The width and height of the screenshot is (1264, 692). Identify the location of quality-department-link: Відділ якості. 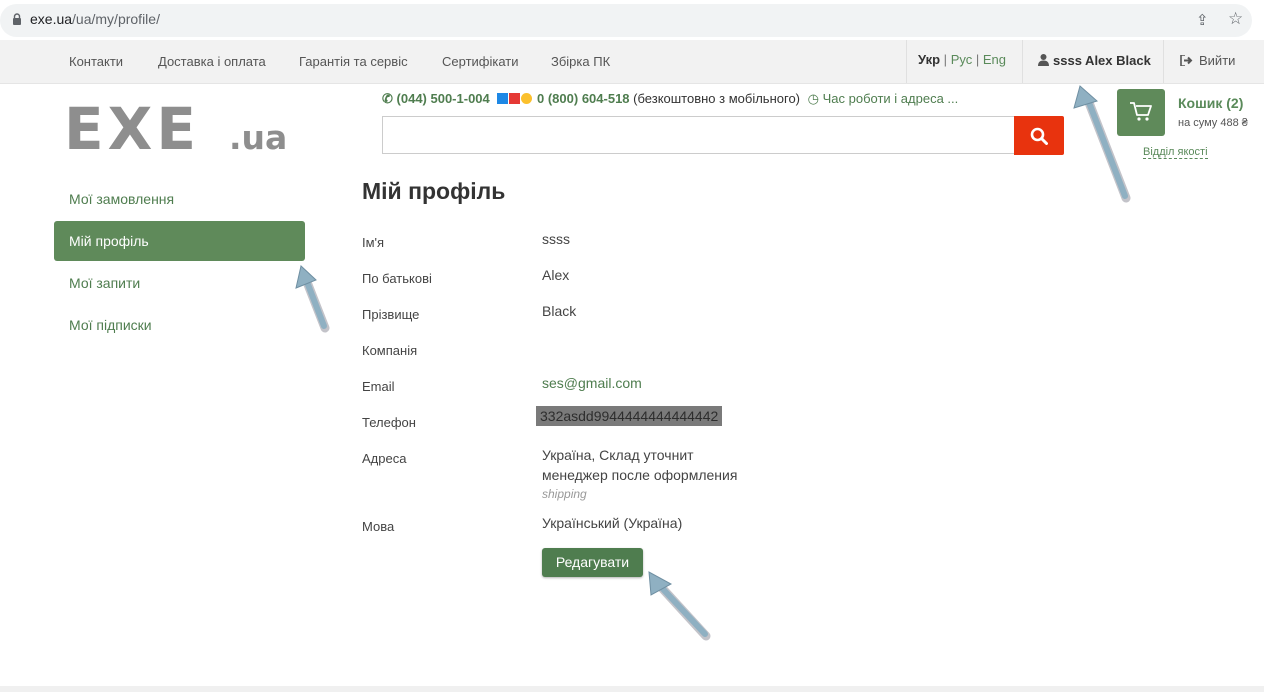
(1175, 152).